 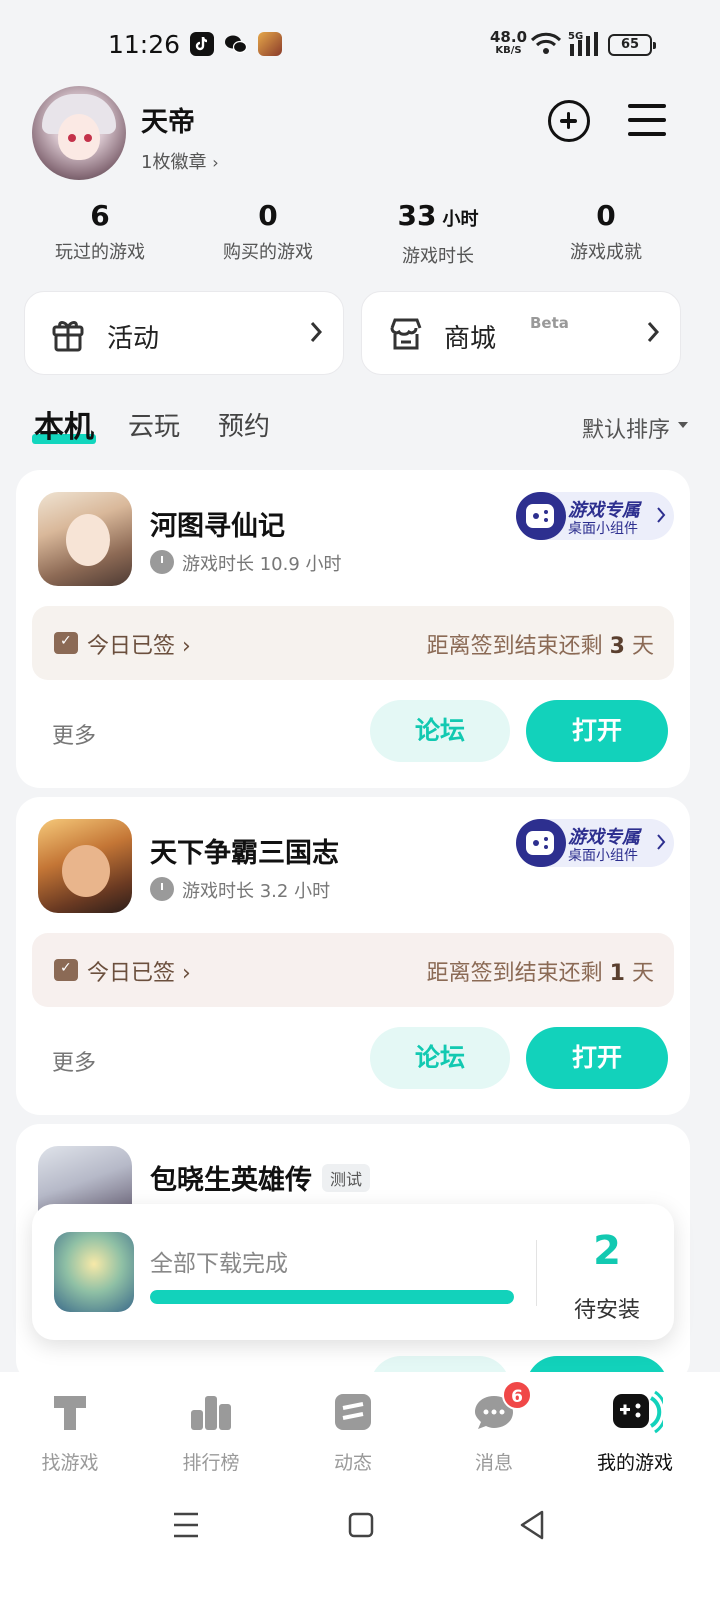 What do you see at coordinates (585, 46) in the screenshot?
I see `signal-icon: 5G` at bounding box center [585, 46].